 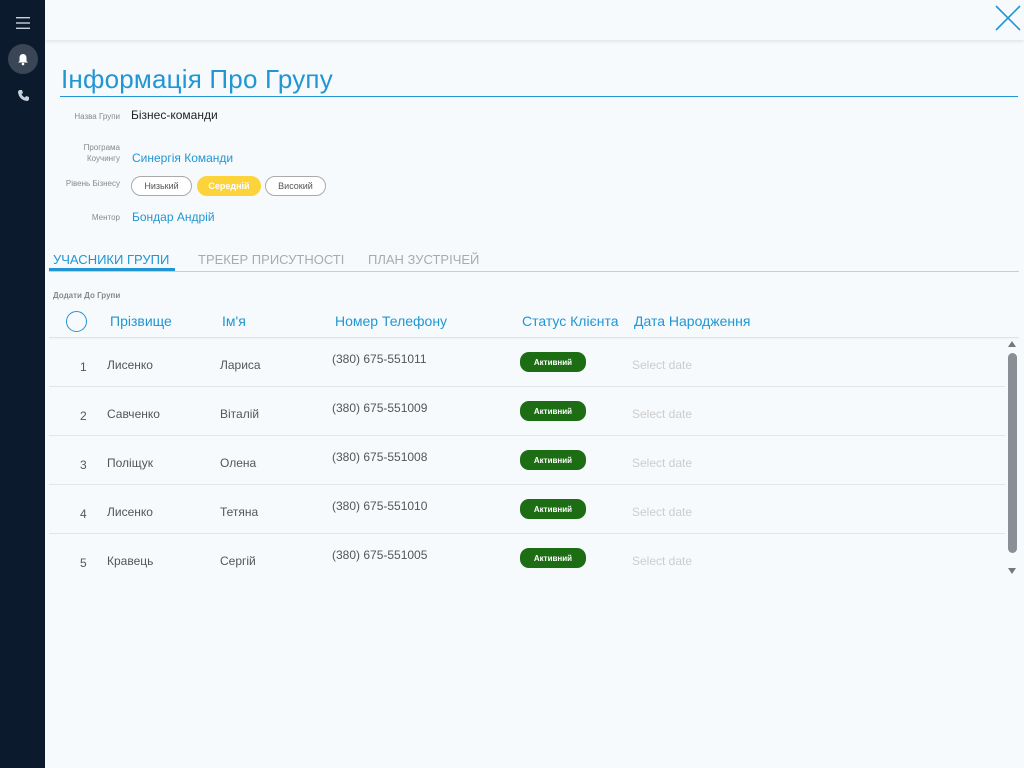 What do you see at coordinates (539, 96) in the screenshot?
I see `title-underline` at bounding box center [539, 96].